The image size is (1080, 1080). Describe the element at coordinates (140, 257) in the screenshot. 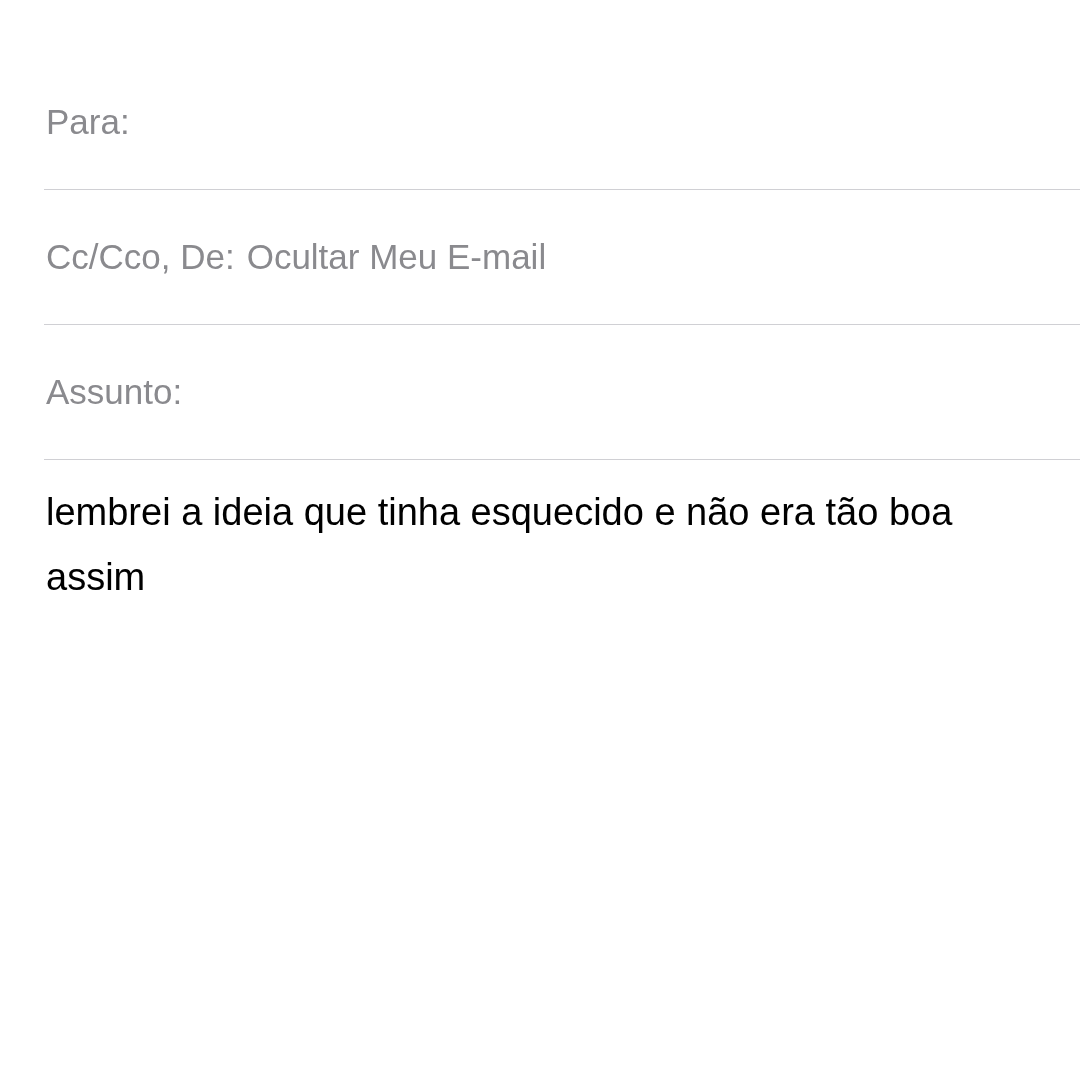

I see `field-label: Cc/Cco, De:` at that location.